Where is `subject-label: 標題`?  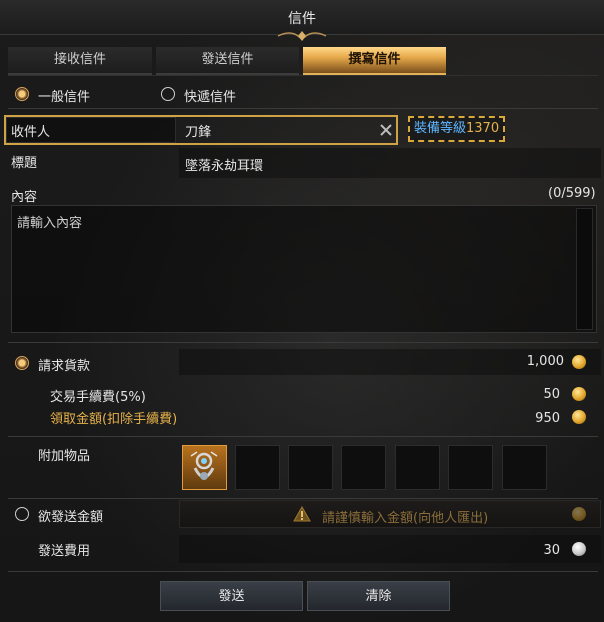
subject-label: 標題 is located at coordinates (24, 163).